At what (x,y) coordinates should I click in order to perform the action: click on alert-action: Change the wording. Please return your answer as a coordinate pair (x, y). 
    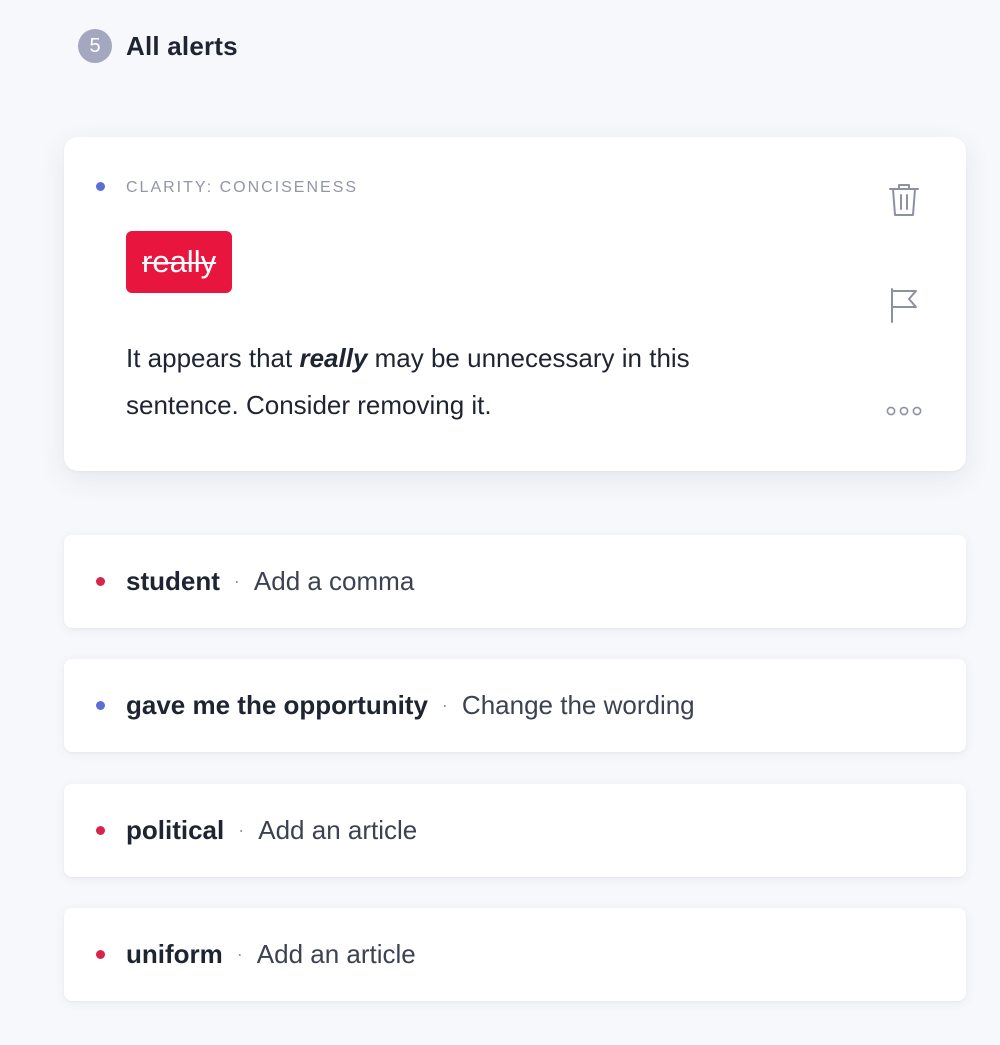
    Looking at the image, I should click on (578, 705).